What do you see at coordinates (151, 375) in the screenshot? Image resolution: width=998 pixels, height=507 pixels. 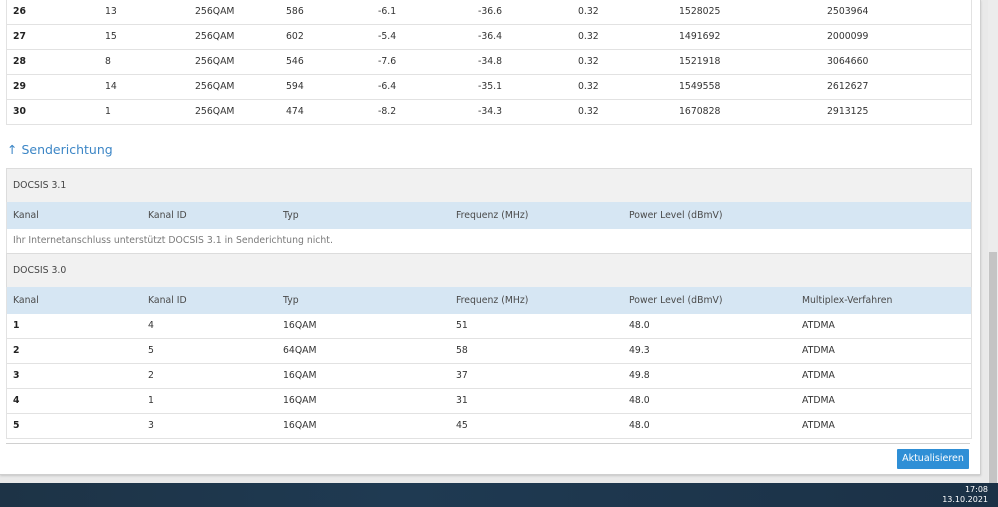 I see `us-cell-id: 2` at bounding box center [151, 375].